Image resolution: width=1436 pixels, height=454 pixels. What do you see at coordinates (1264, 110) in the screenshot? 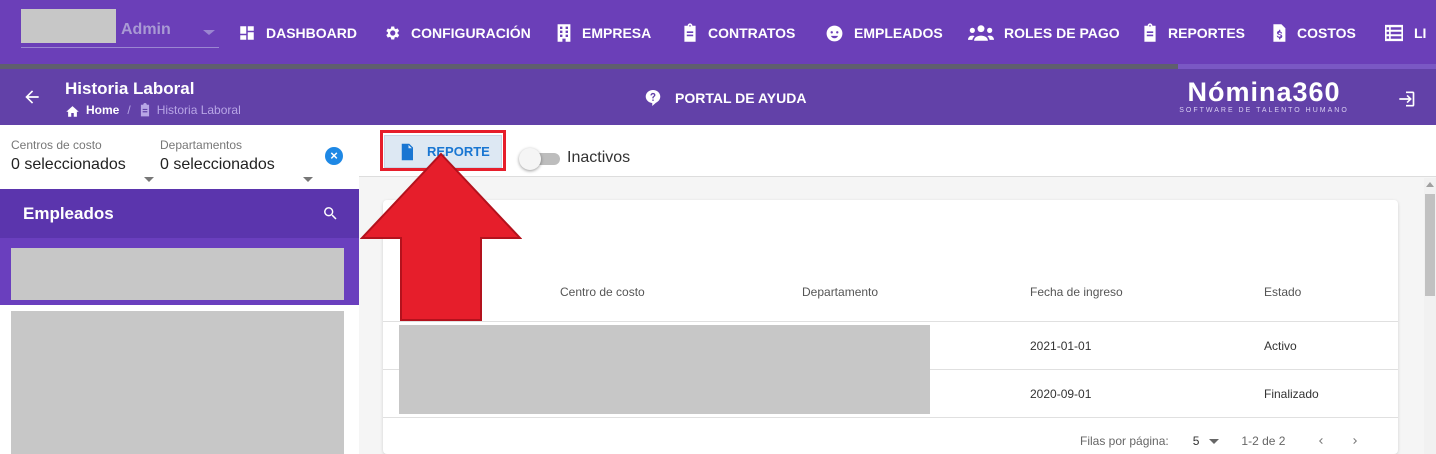
I see `brand-tagline: SOFTWARE DE TALENTO HUMANO` at bounding box center [1264, 110].